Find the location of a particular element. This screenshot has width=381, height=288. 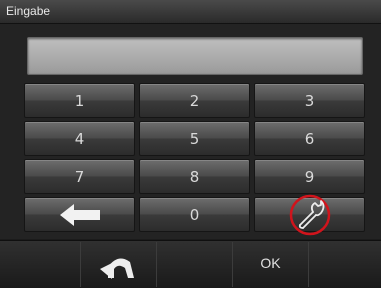

key-1: 1 is located at coordinates (79, 100).